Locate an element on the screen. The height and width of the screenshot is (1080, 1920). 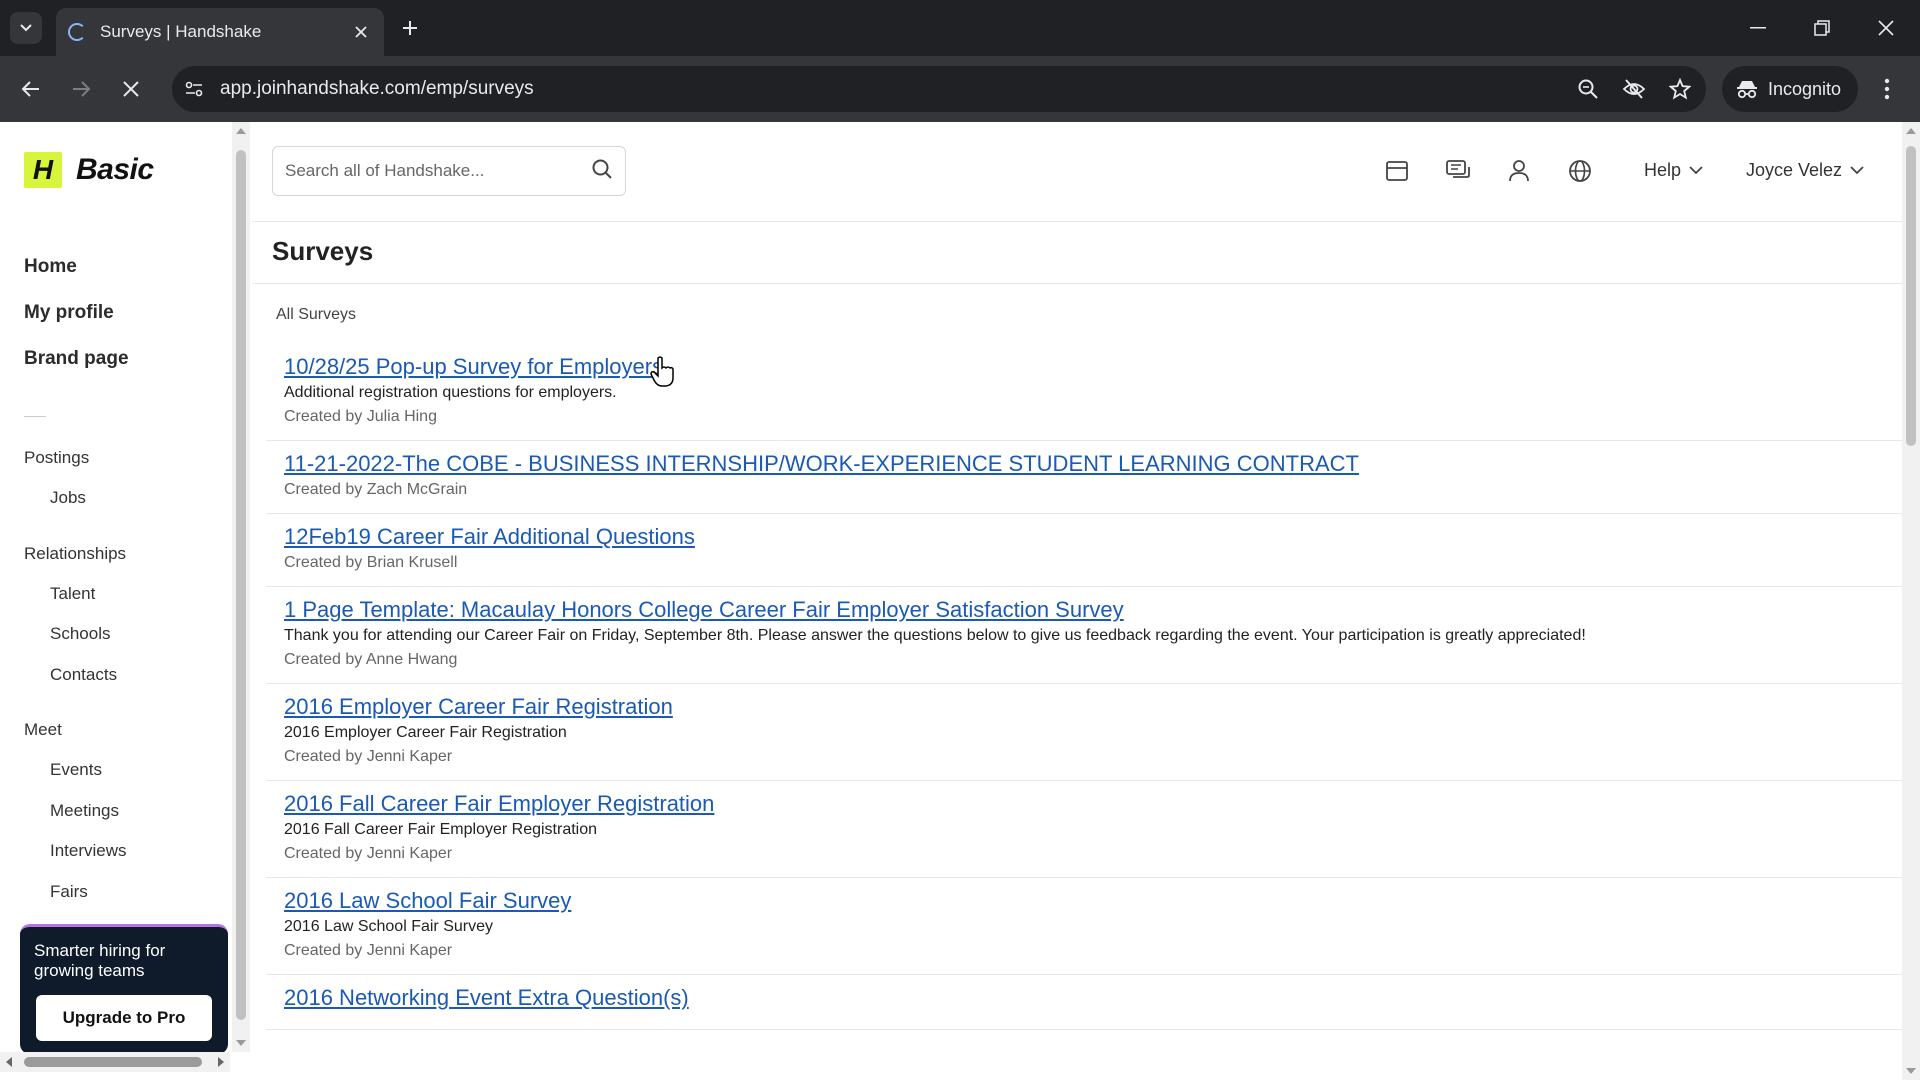
plus-icon is located at coordinates (410, 28).